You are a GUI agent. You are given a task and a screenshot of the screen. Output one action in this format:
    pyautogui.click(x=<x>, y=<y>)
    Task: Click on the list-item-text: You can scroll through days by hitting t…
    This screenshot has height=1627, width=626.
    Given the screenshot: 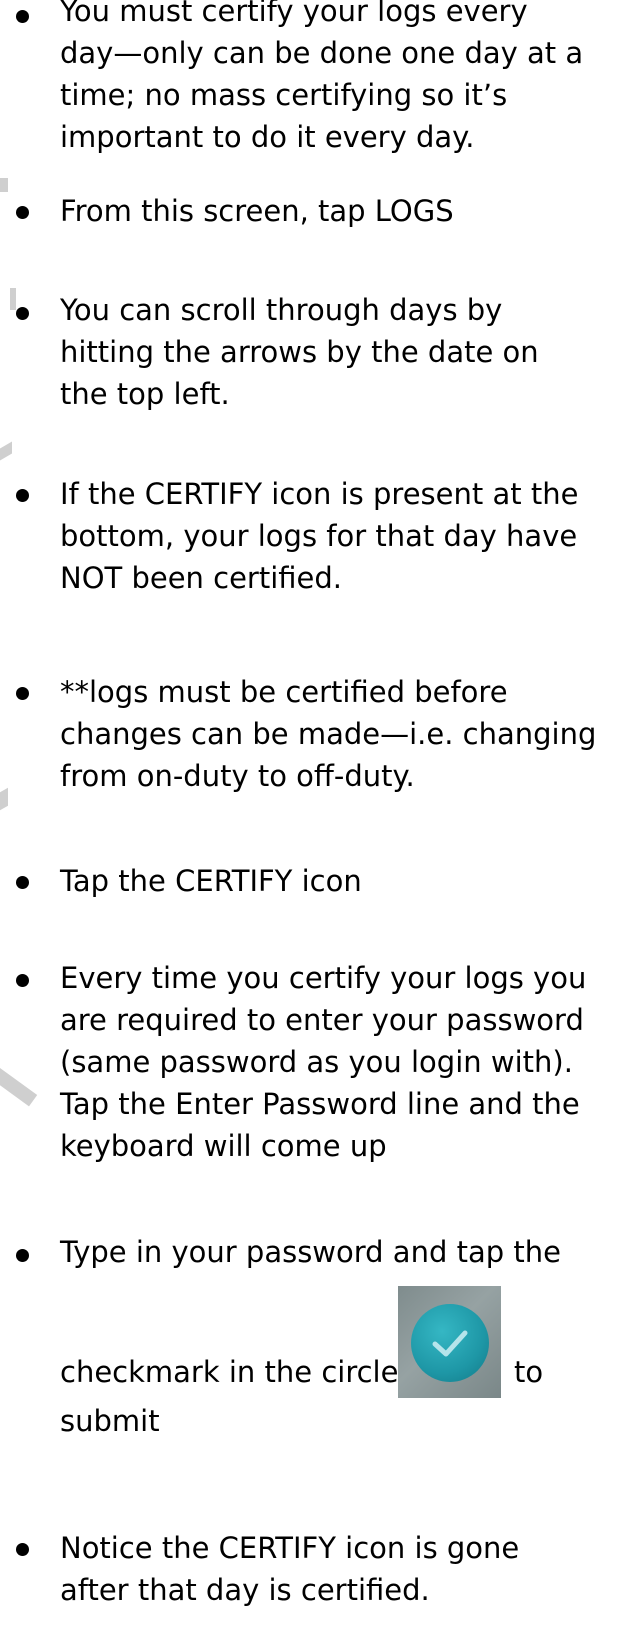 What is the action you would take?
    pyautogui.click(x=343, y=352)
    